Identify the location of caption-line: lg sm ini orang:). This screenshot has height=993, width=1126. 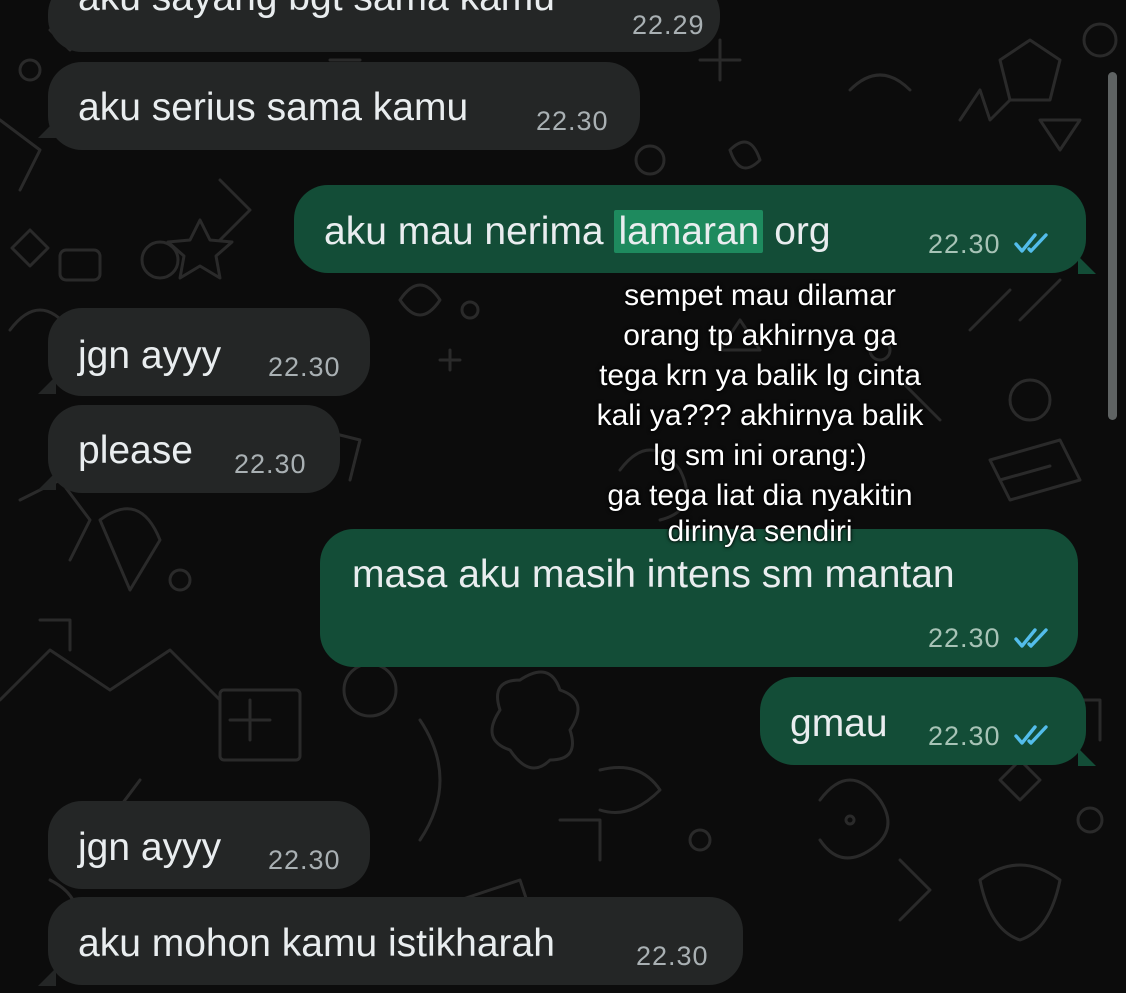
(760, 455).